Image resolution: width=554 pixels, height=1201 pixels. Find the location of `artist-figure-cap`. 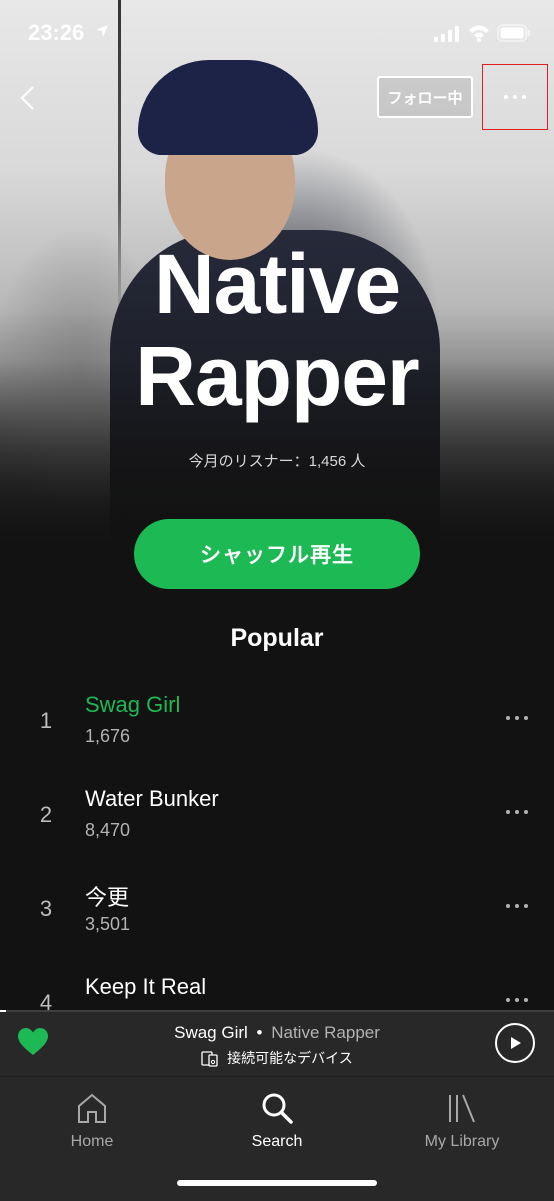

artist-figure-cap is located at coordinates (228, 107).